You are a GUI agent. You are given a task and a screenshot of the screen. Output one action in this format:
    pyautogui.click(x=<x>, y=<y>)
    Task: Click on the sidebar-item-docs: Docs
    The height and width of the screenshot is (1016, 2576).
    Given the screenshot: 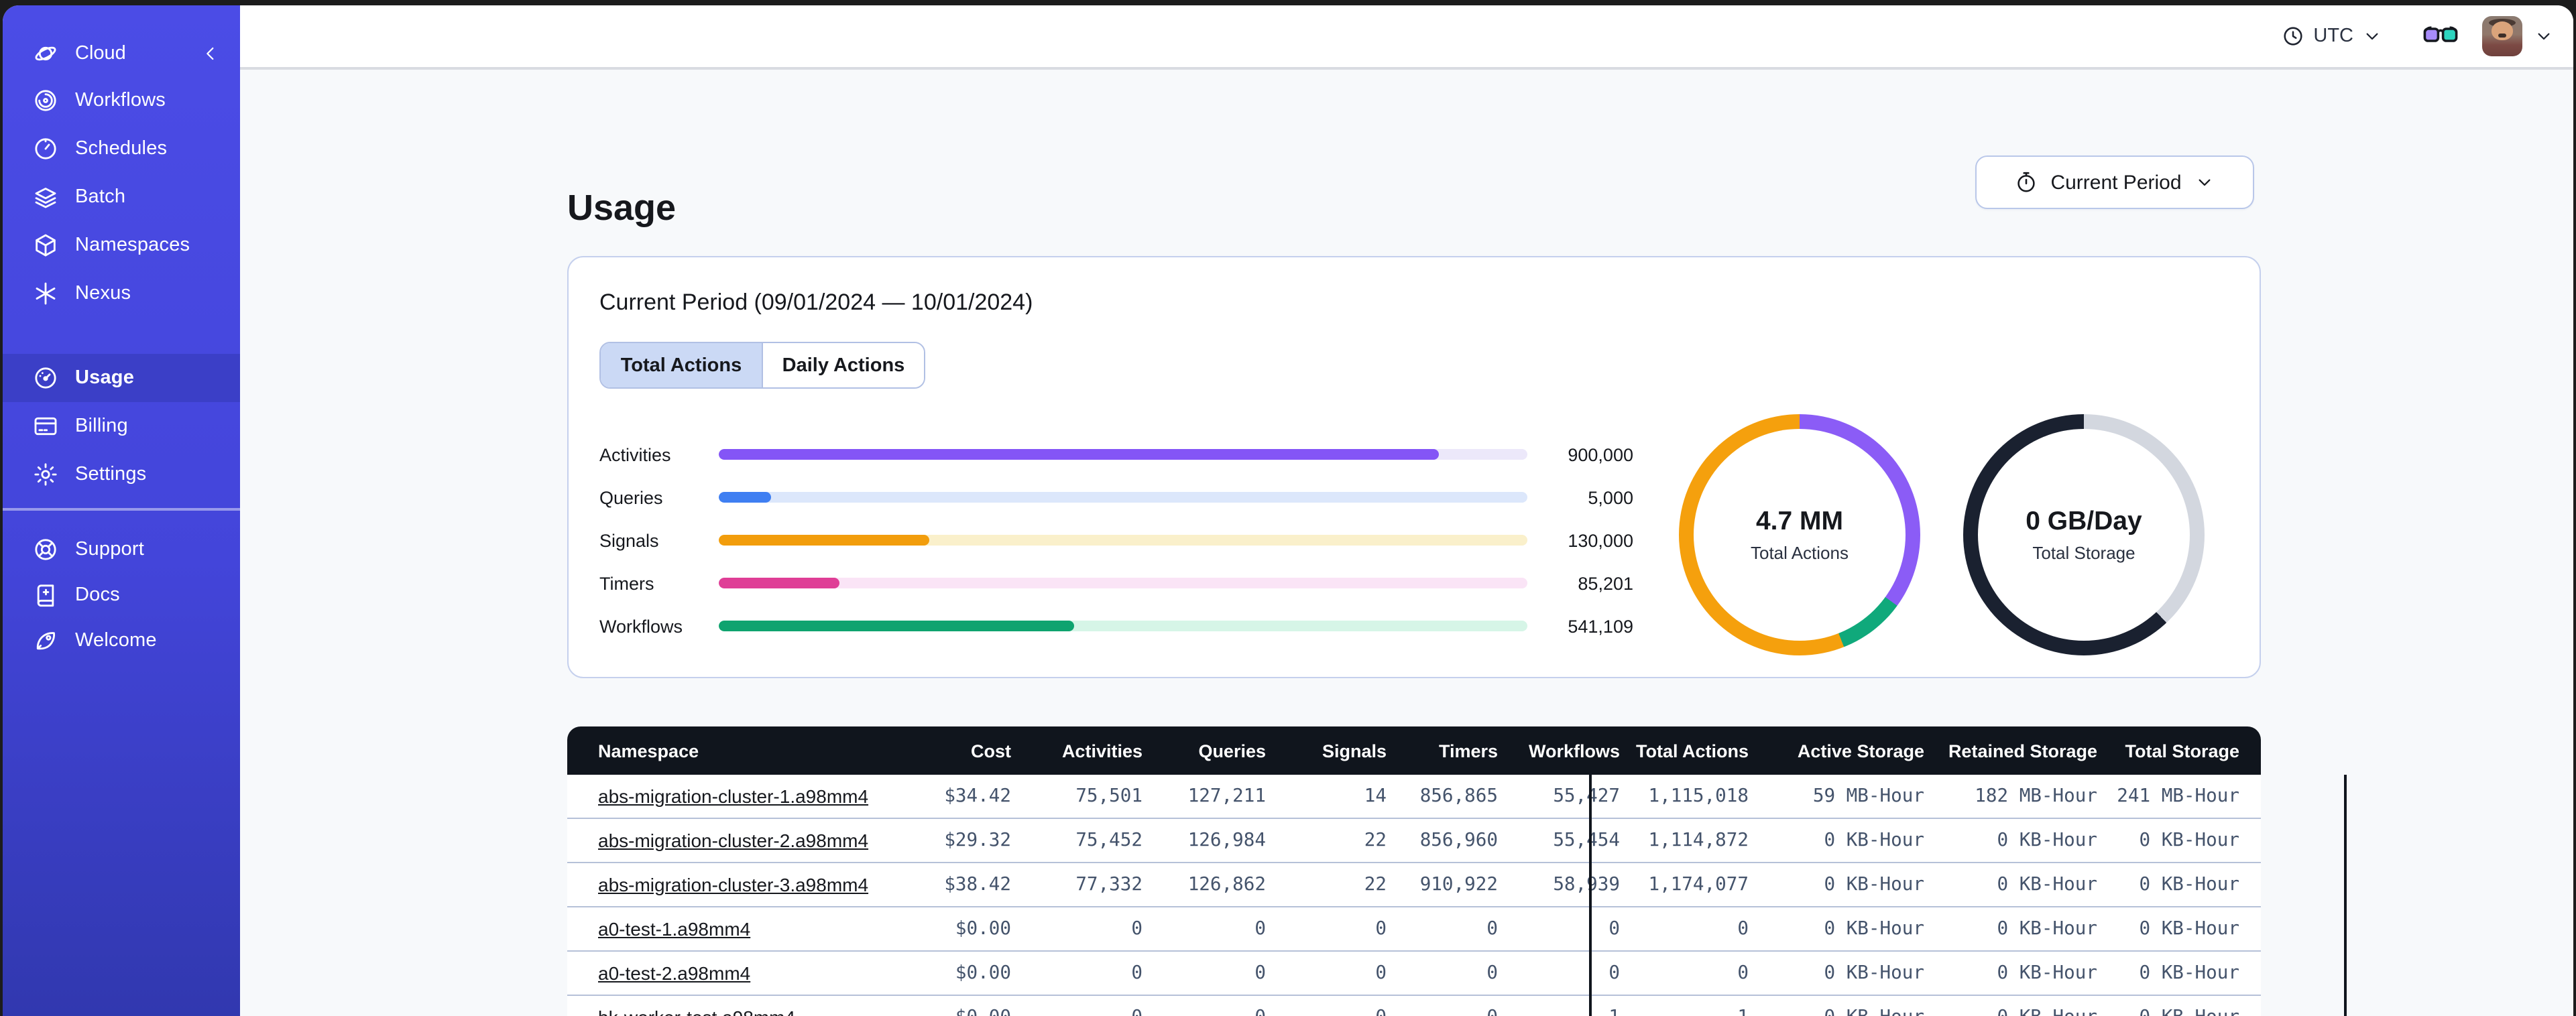 What is the action you would take?
    pyautogui.click(x=121, y=595)
    